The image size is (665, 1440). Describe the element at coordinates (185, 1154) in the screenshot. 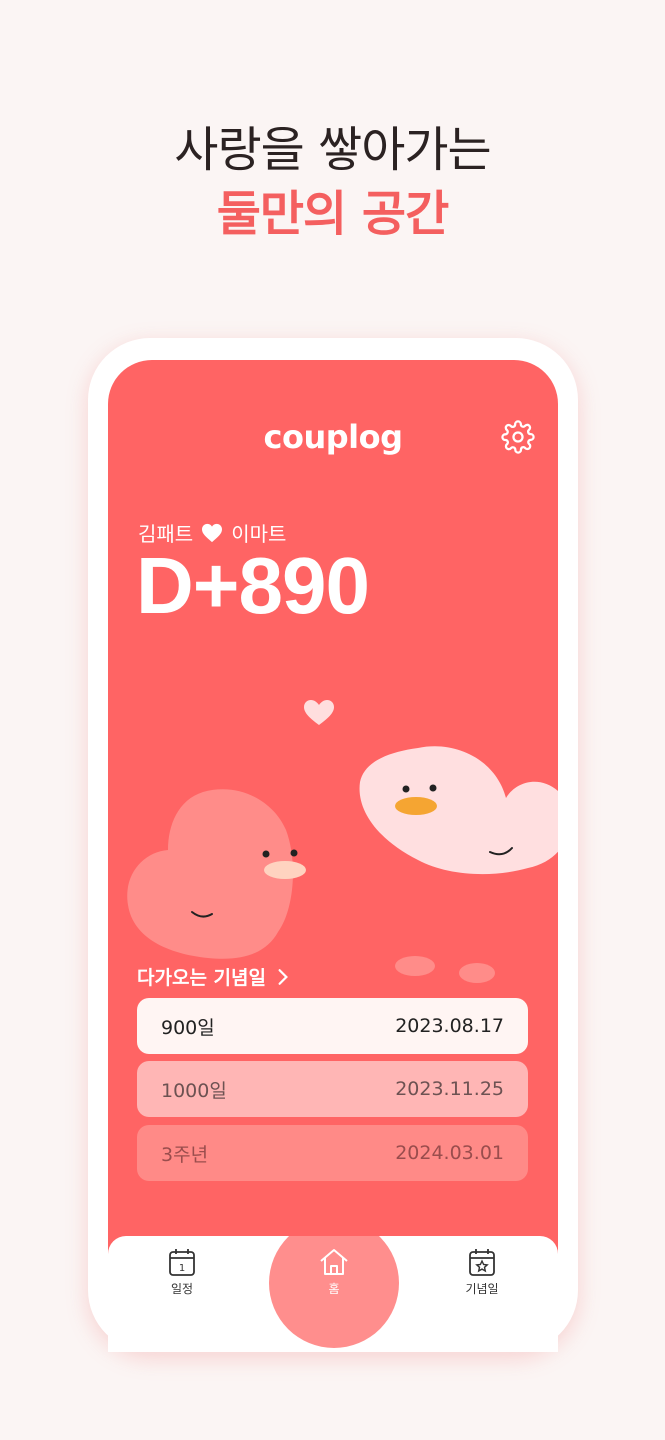

I see `anniversary-label: 3주년` at that location.